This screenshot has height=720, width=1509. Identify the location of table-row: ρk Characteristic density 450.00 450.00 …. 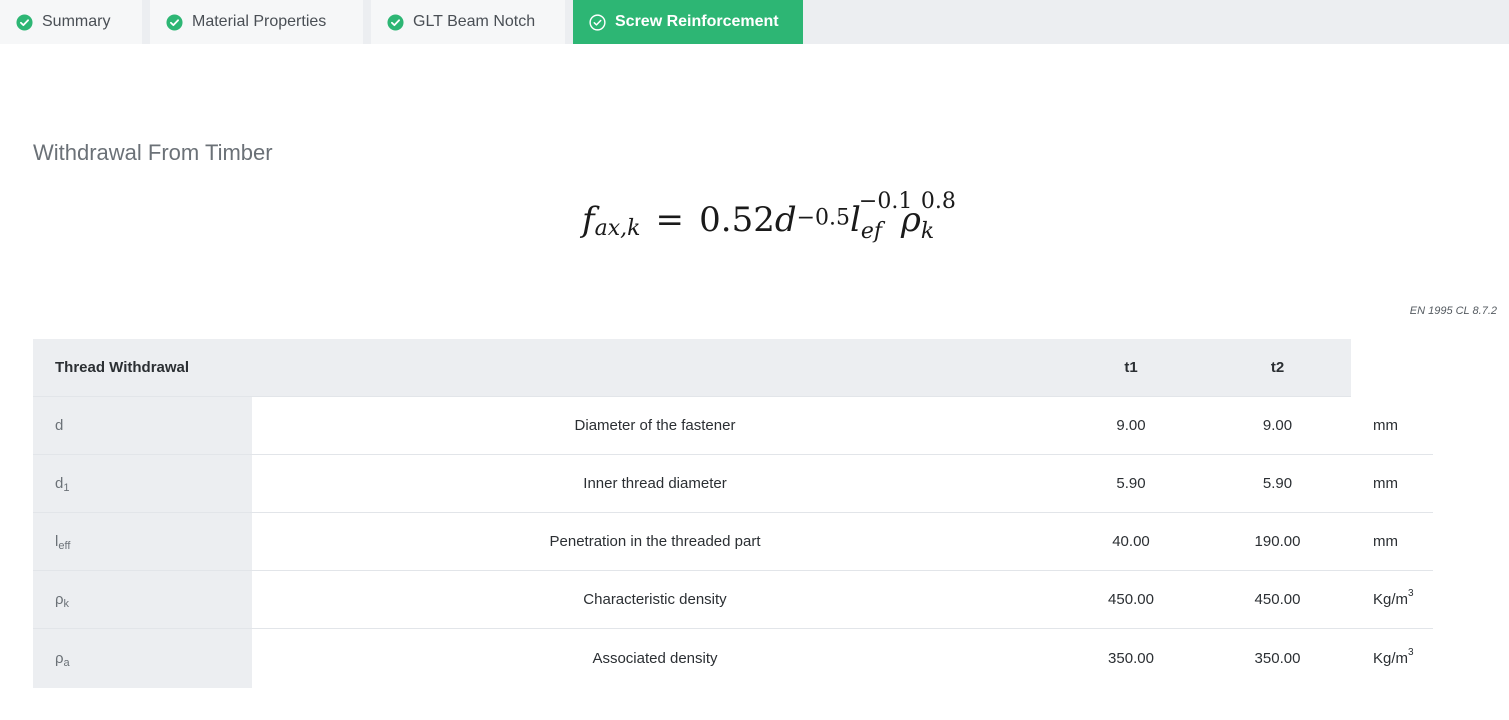
(742, 600).